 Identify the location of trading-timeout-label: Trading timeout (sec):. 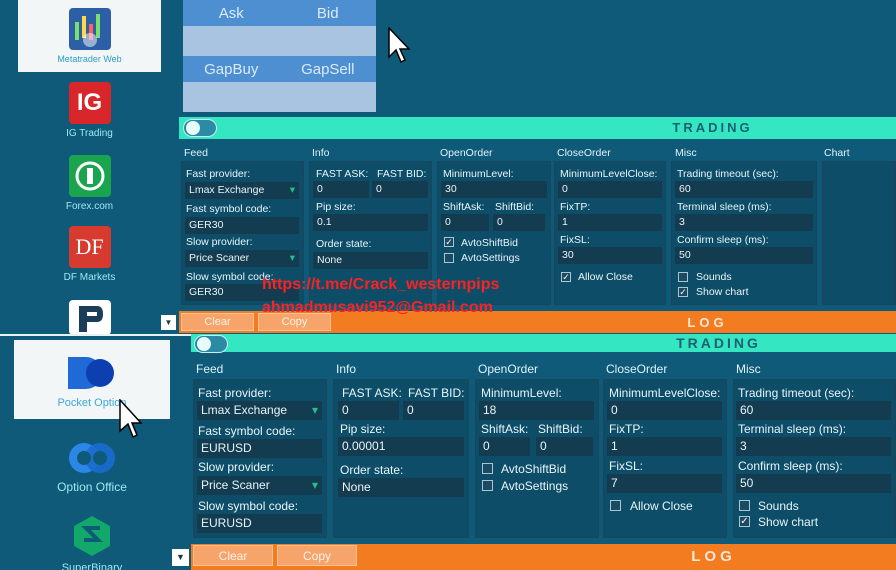
(796, 393).